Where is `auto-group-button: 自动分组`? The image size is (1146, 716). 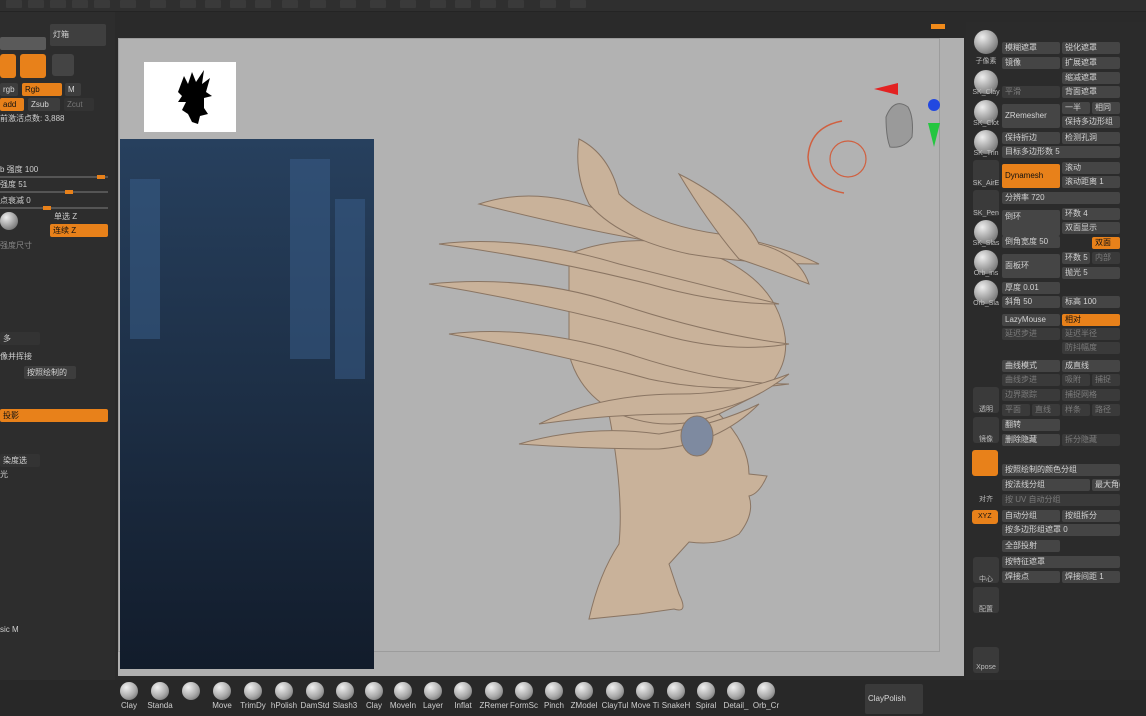
auto-group-button: 自动分组 is located at coordinates (1031, 516).